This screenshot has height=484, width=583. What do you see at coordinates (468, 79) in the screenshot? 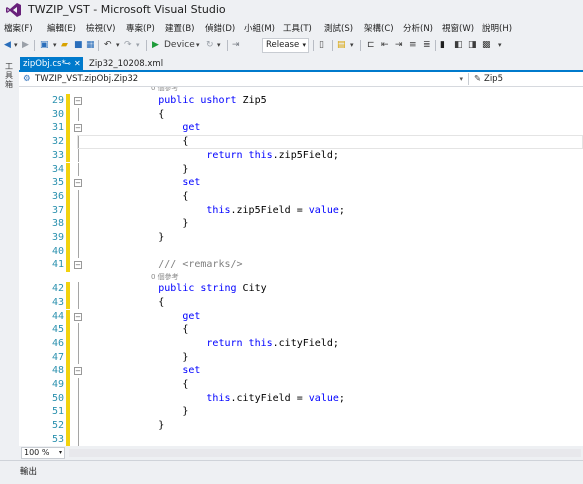
I see `nav-divider` at bounding box center [468, 79].